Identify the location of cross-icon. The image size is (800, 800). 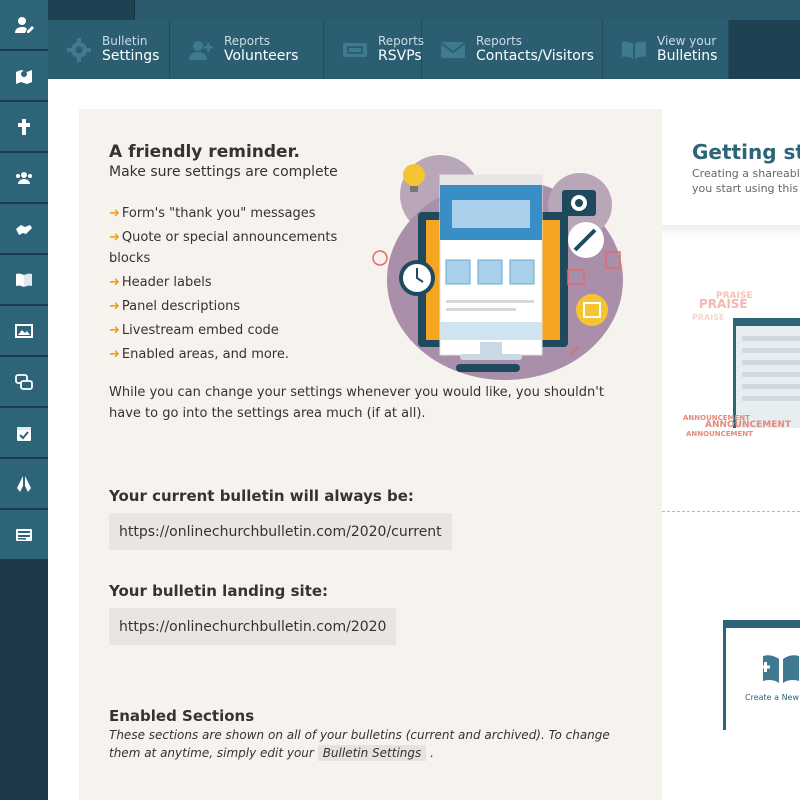
(24, 126).